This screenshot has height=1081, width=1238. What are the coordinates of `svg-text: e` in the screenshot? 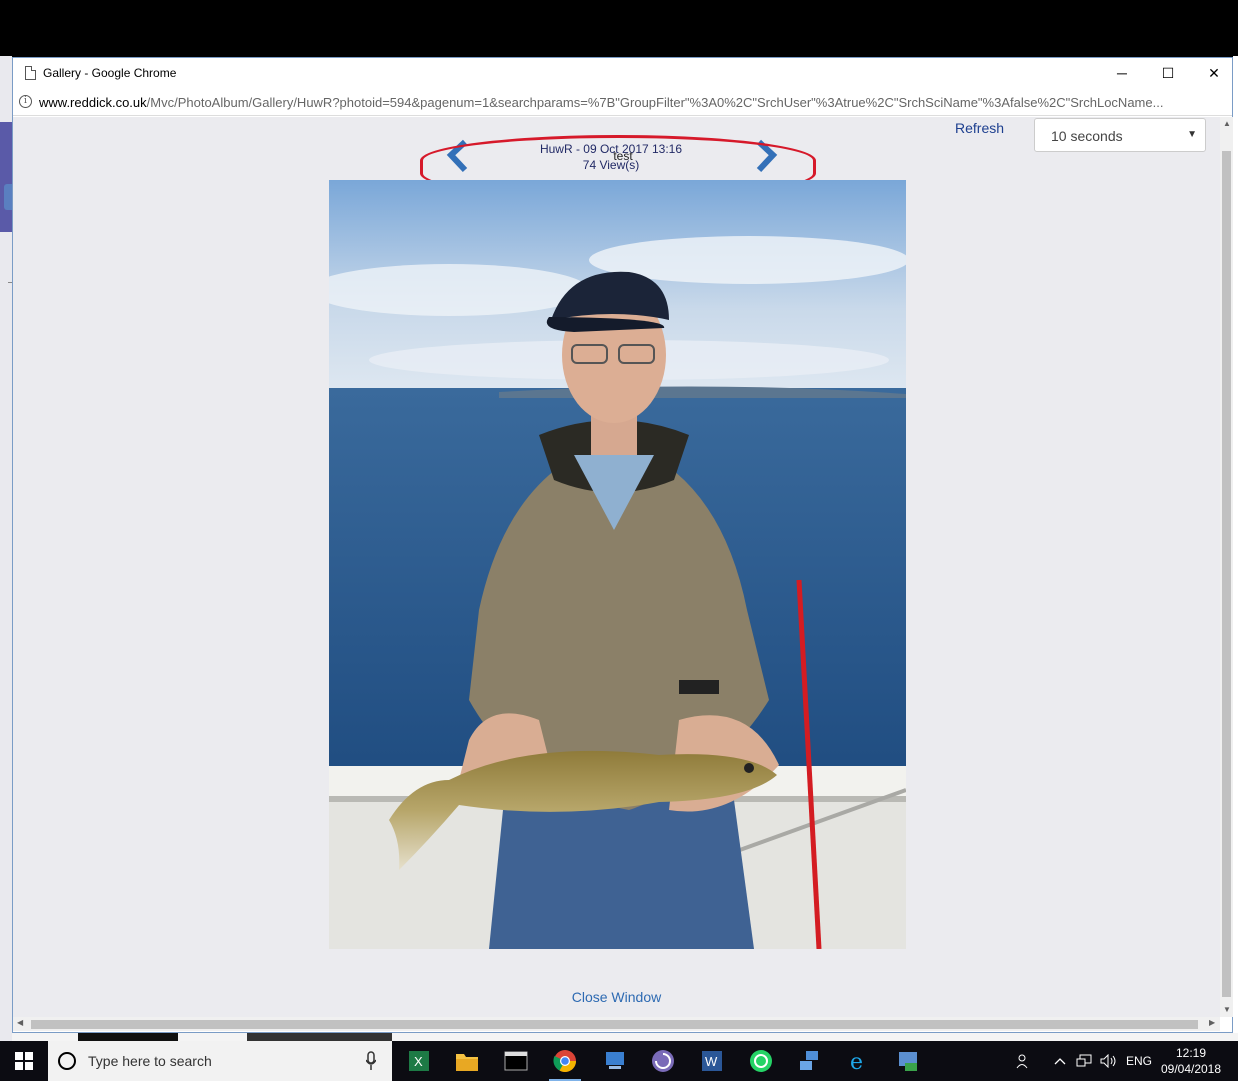 It's located at (856, 1061).